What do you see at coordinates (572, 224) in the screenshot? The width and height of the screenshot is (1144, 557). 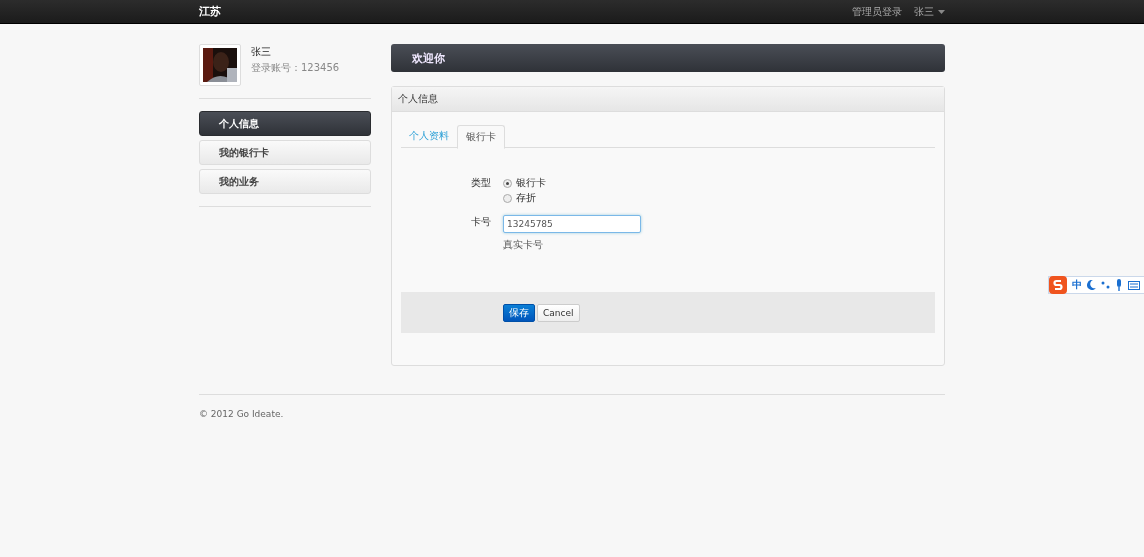 I see `card-number-field: 13245785` at bounding box center [572, 224].